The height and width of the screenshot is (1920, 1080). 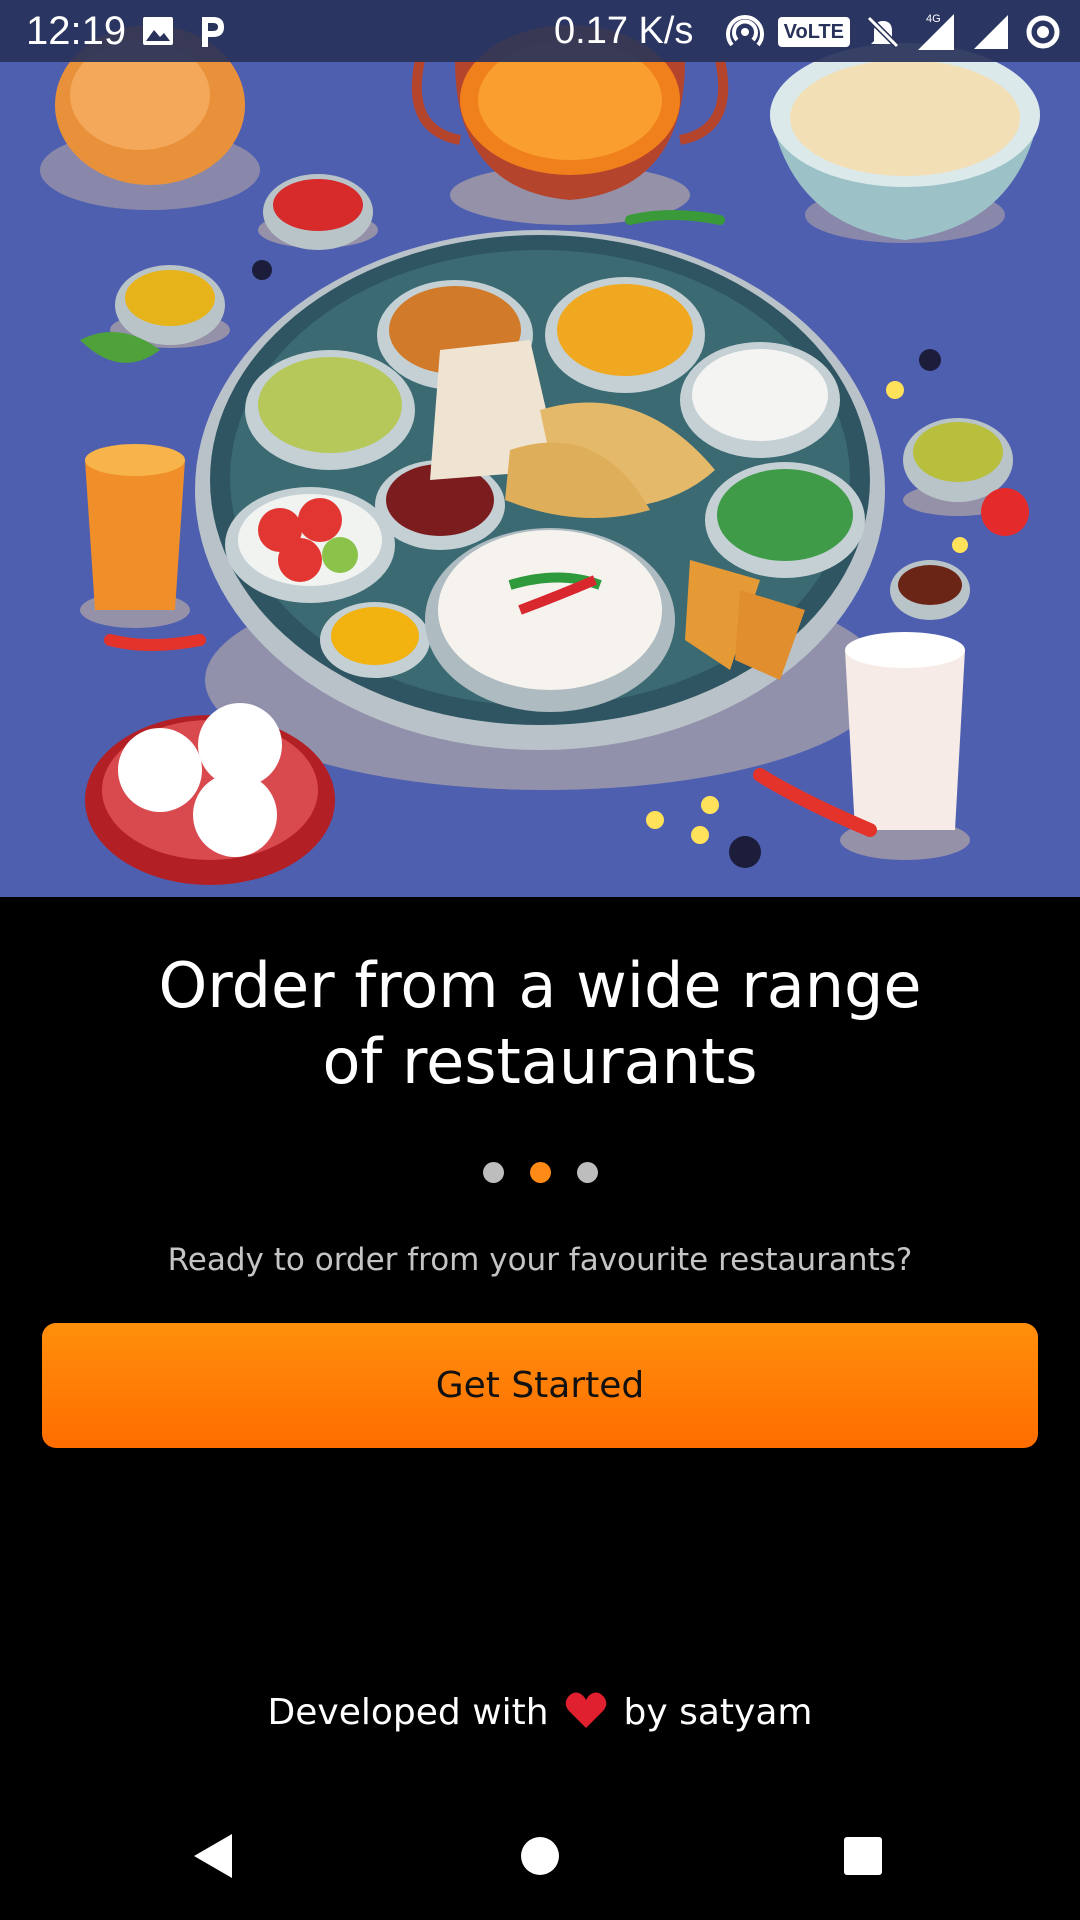 I want to click on status-left-icons, so click(x=184, y=31).